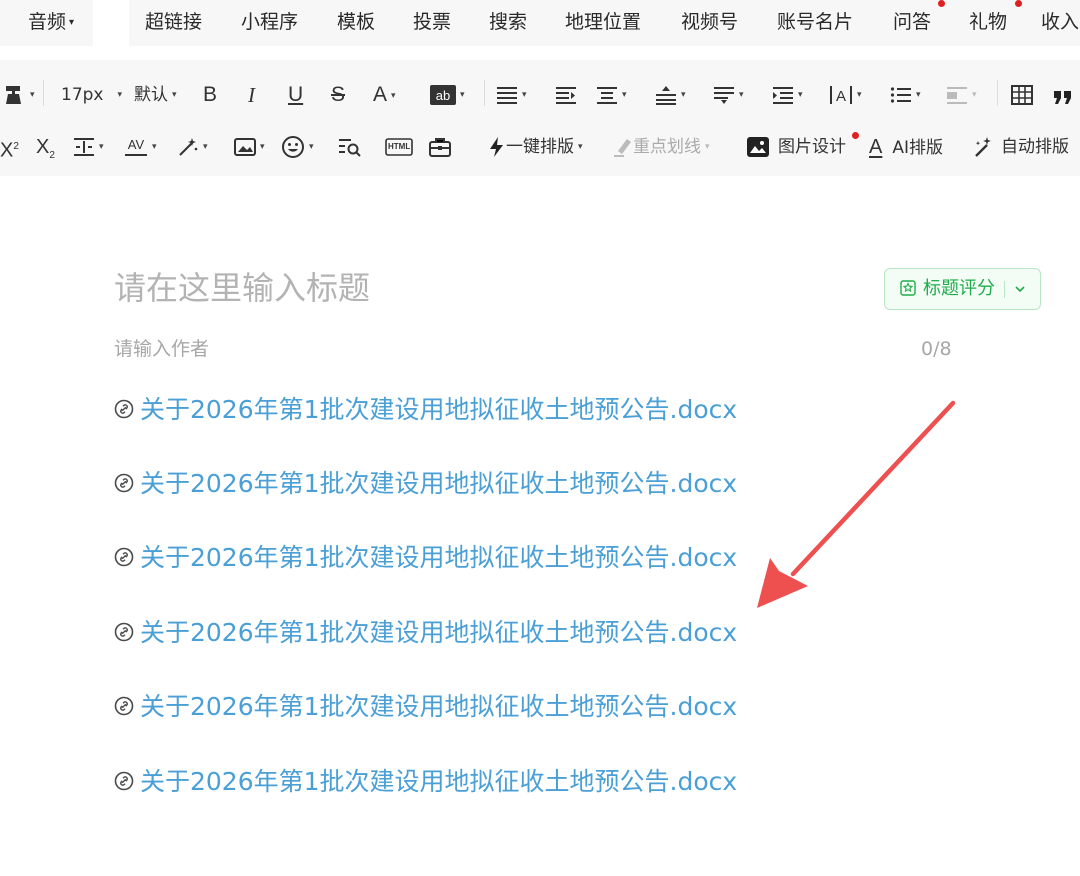 The image size is (1080, 876). Describe the element at coordinates (264, 349) in the screenshot. I see `author-input: 请输入作者` at that location.